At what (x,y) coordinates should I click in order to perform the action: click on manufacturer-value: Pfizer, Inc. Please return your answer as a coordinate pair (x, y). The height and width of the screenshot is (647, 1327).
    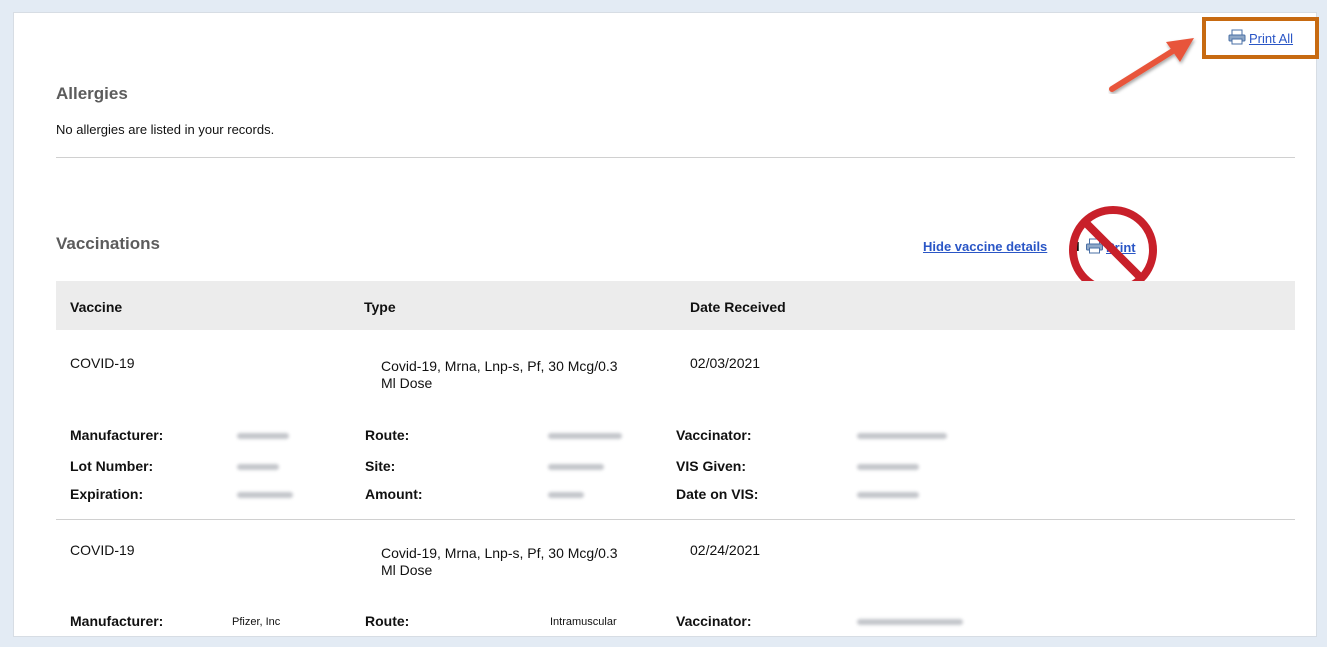
    Looking at the image, I should click on (256, 622).